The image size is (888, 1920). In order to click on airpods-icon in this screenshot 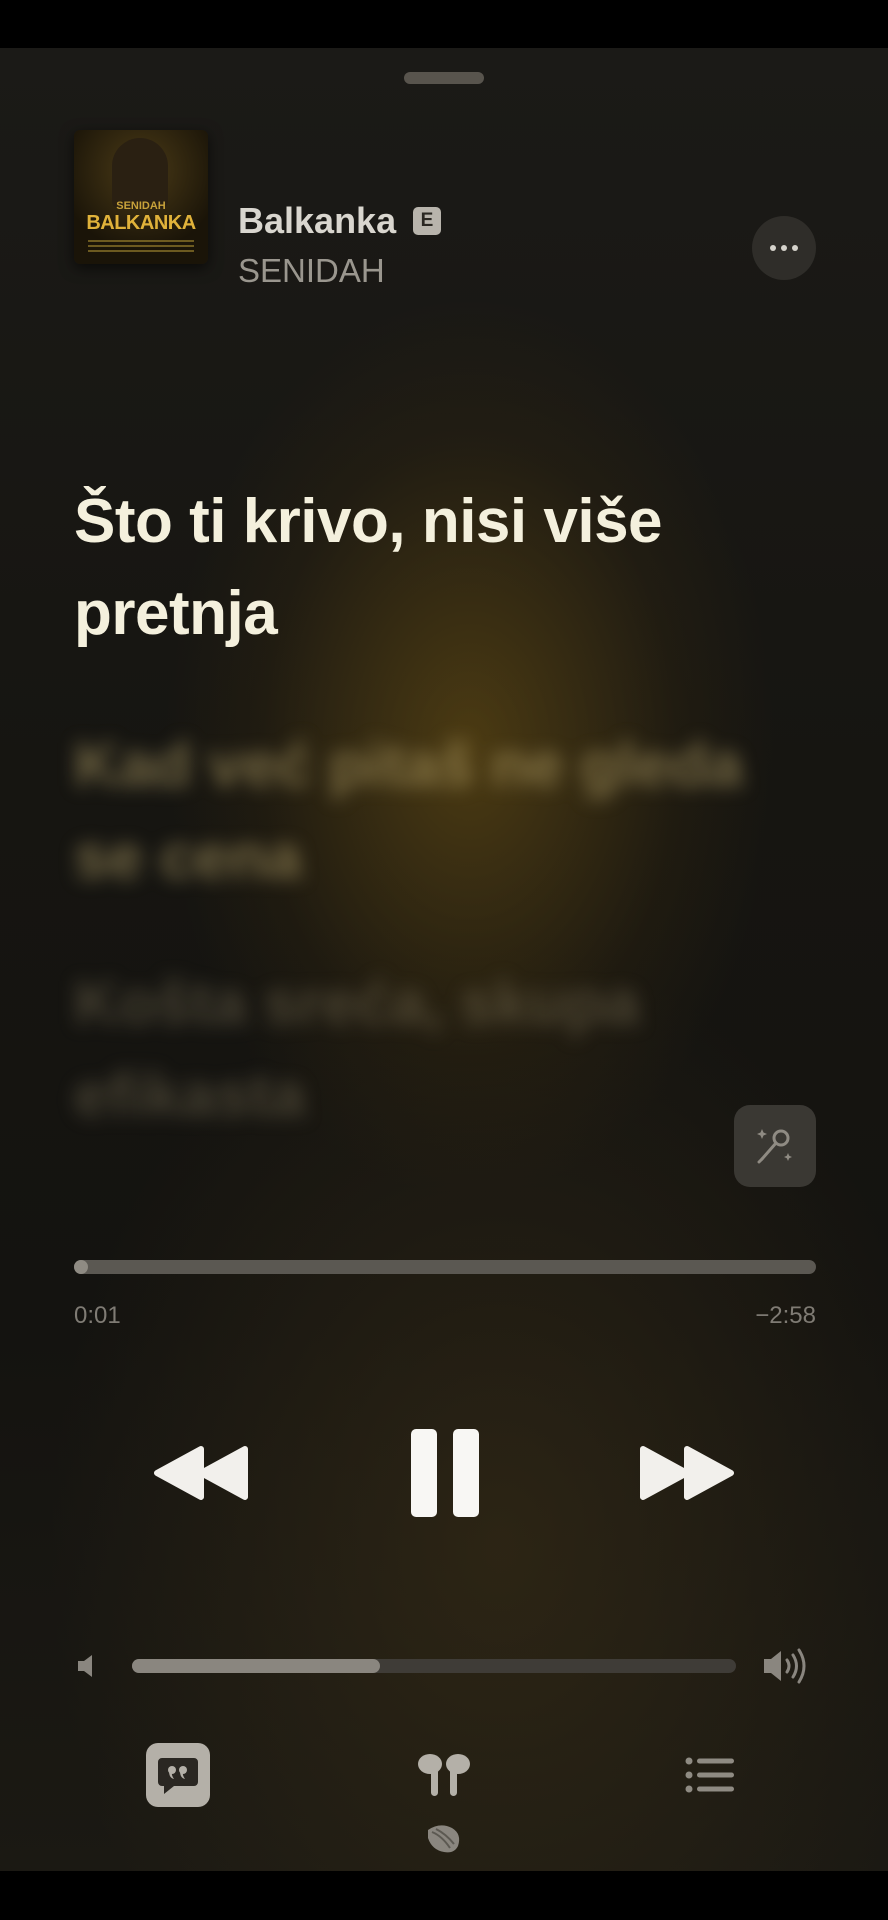, I will do `click(444, 1775)`.